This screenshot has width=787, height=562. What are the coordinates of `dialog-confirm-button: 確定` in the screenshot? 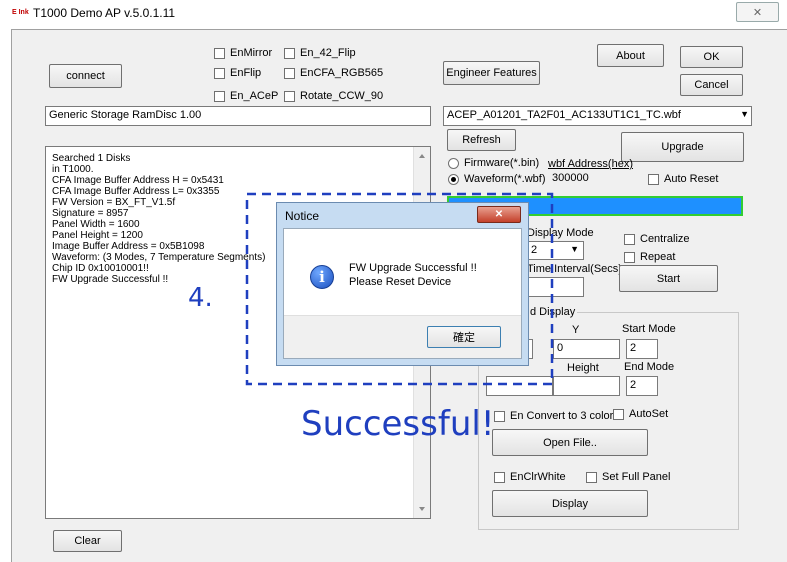 It's located at (464, 337).